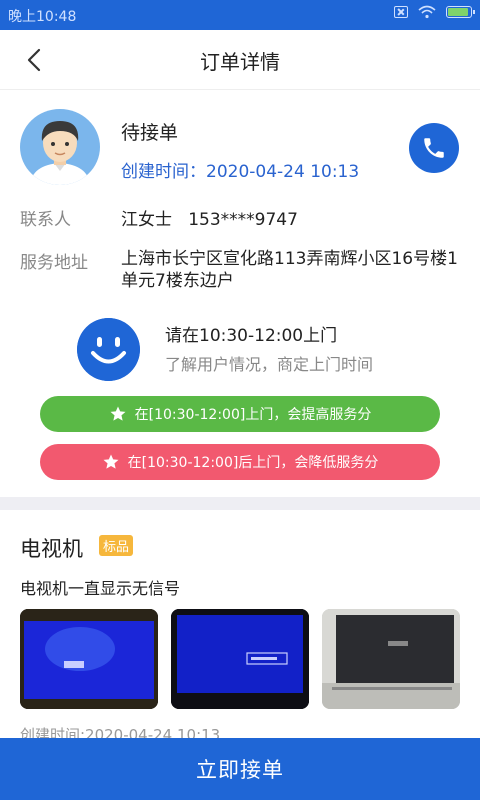 The image size is (480, 800). I want to click on address-label: 服务地址, so click(54, 263).